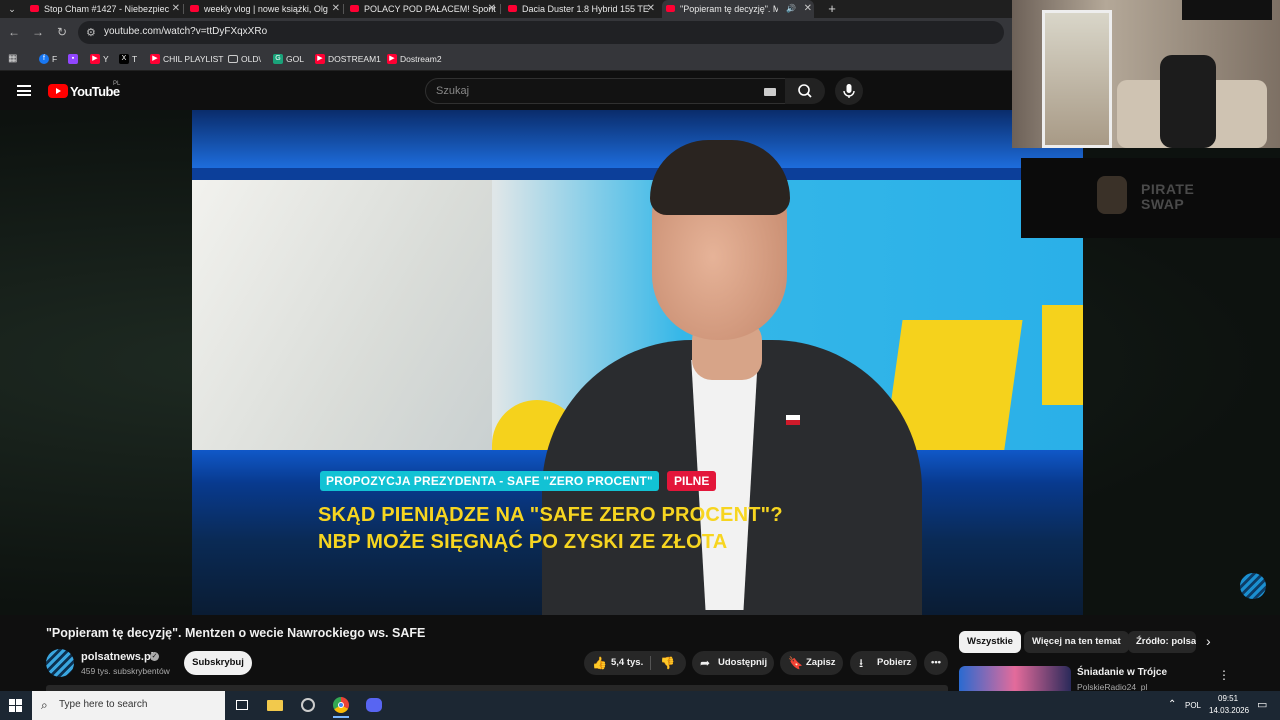  I want to click on clock-time: 09:51, so click(1228, 698).